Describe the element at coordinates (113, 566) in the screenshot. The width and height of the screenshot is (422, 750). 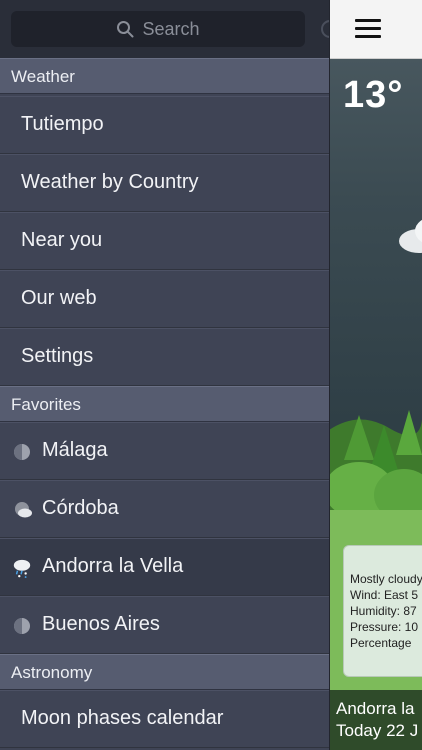
I see `favorite-label: Andorra la Vella` at that location.